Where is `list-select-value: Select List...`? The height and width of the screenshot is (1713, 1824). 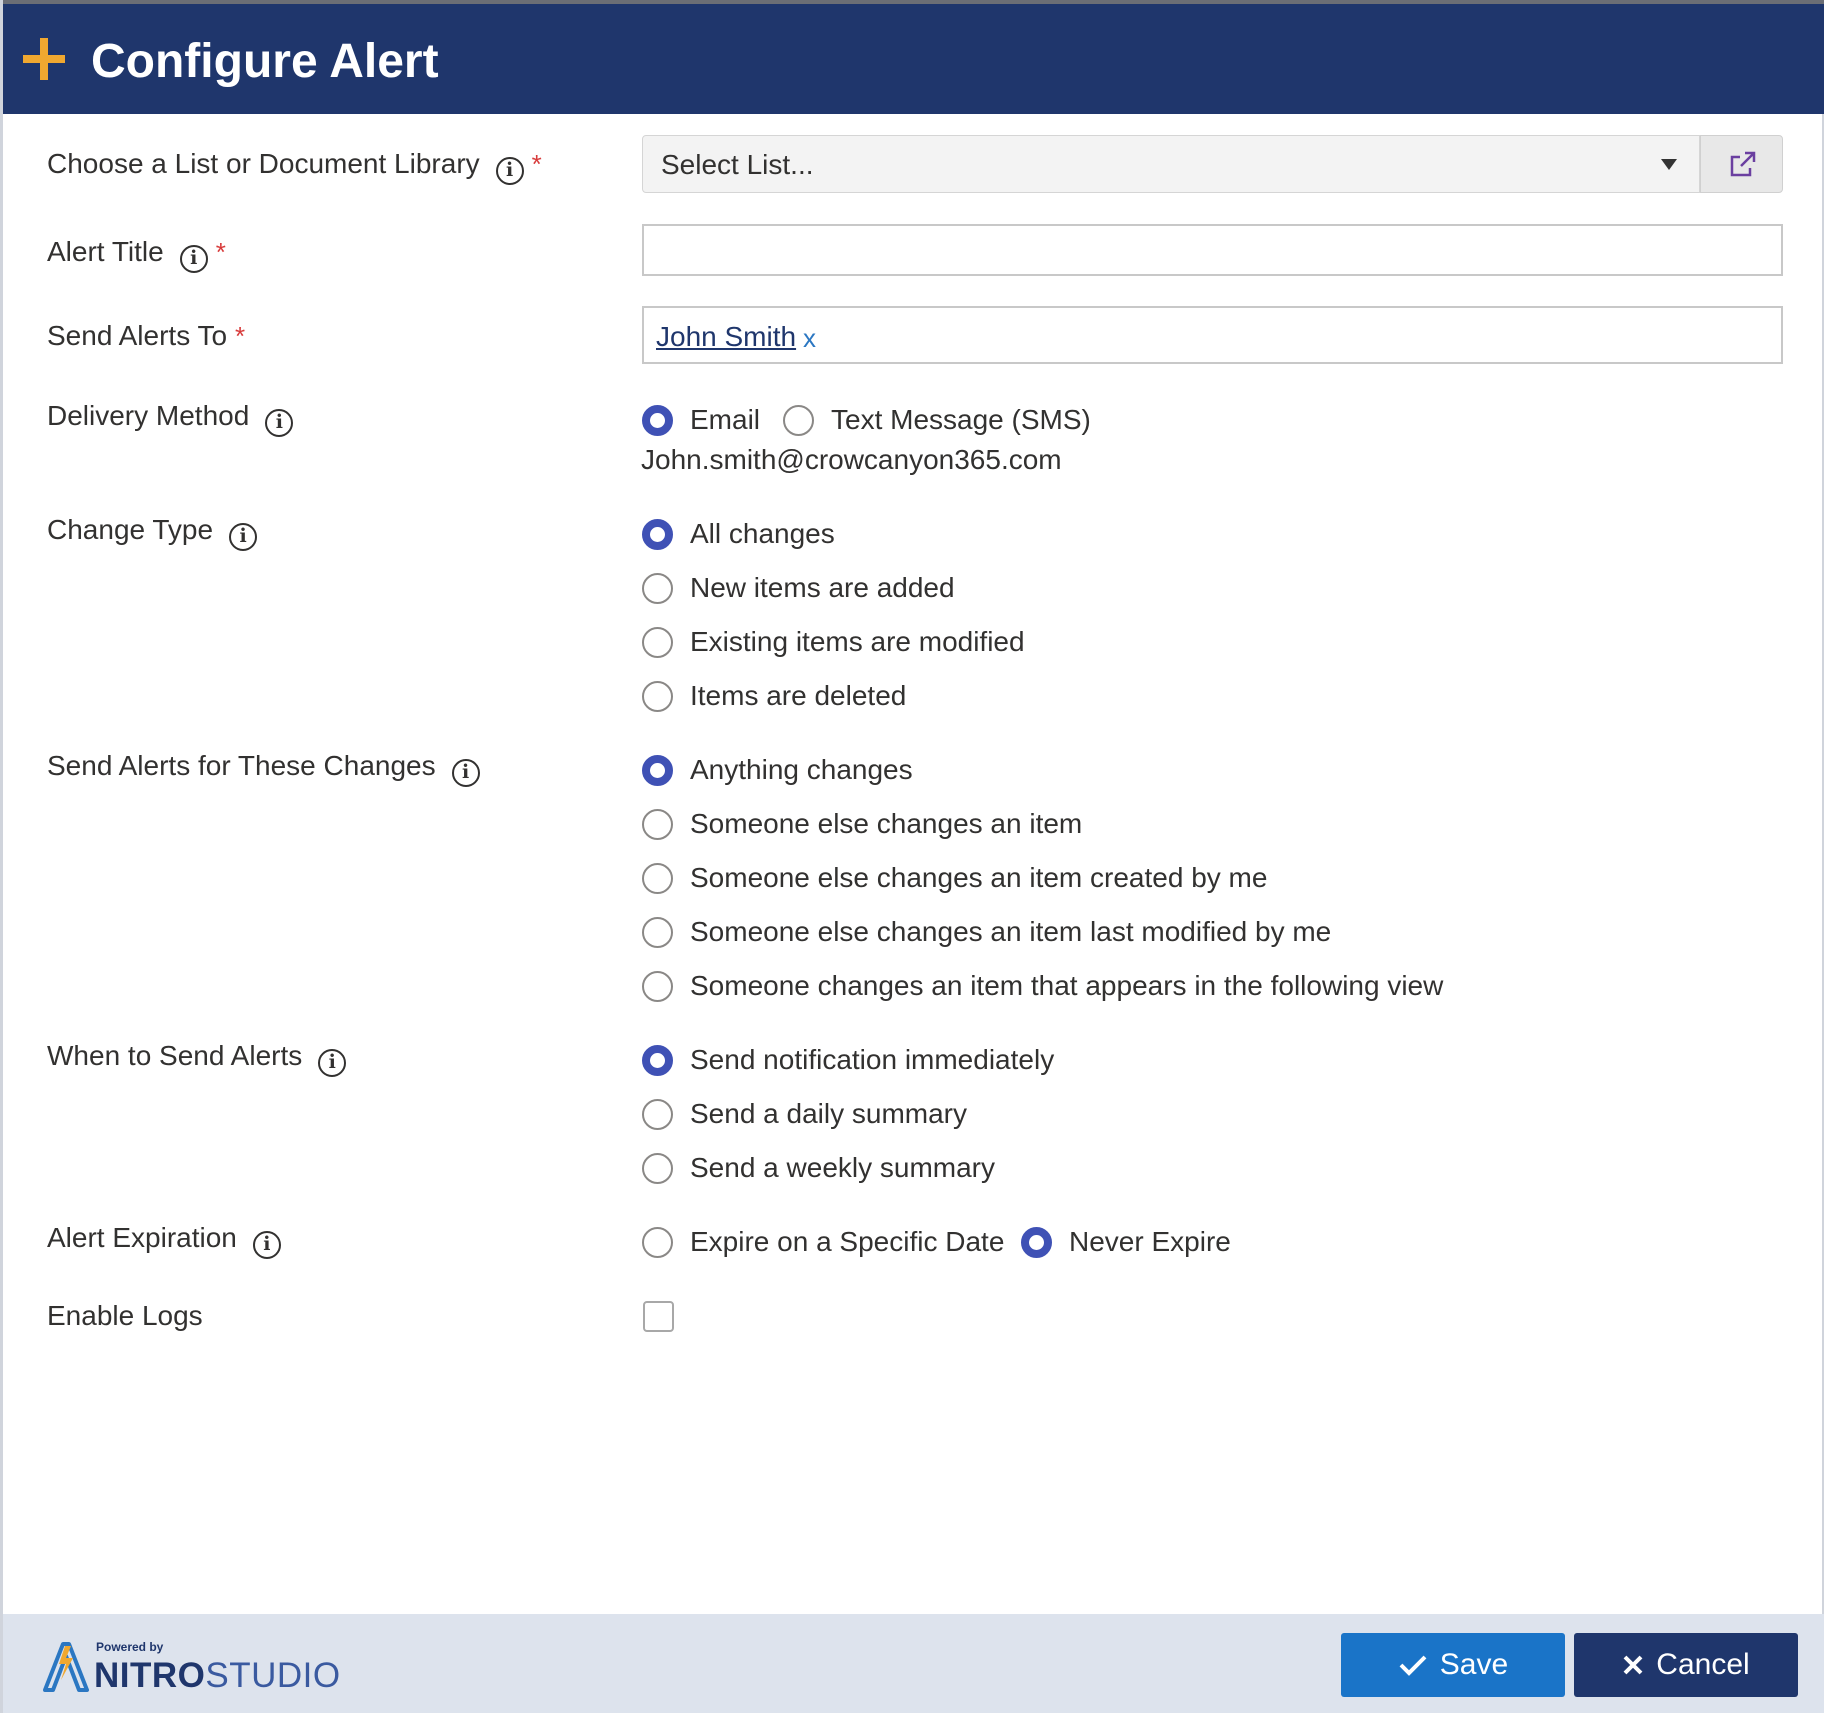 list-select-value: Select List... is located at coordinates (737, 164).